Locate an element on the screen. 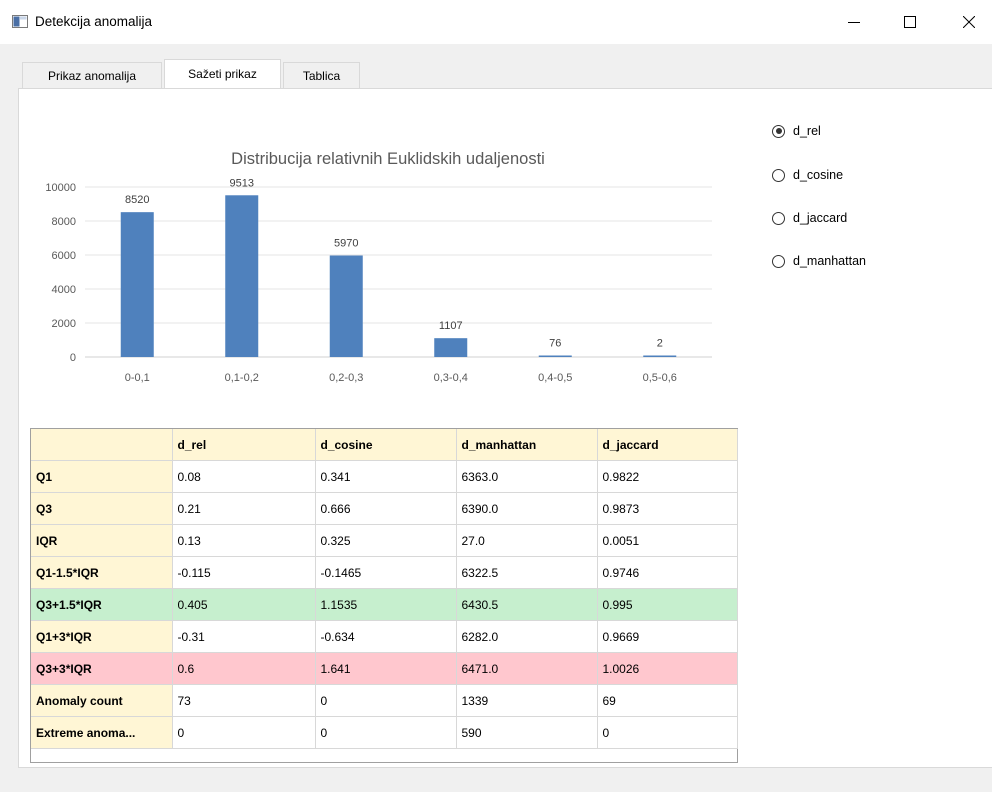 This screenshot has width=992, height=792. table-row: Q1+3*IQR -0.31 -0.634 6282.0 0.9669 is located at coordinates (384, 636).